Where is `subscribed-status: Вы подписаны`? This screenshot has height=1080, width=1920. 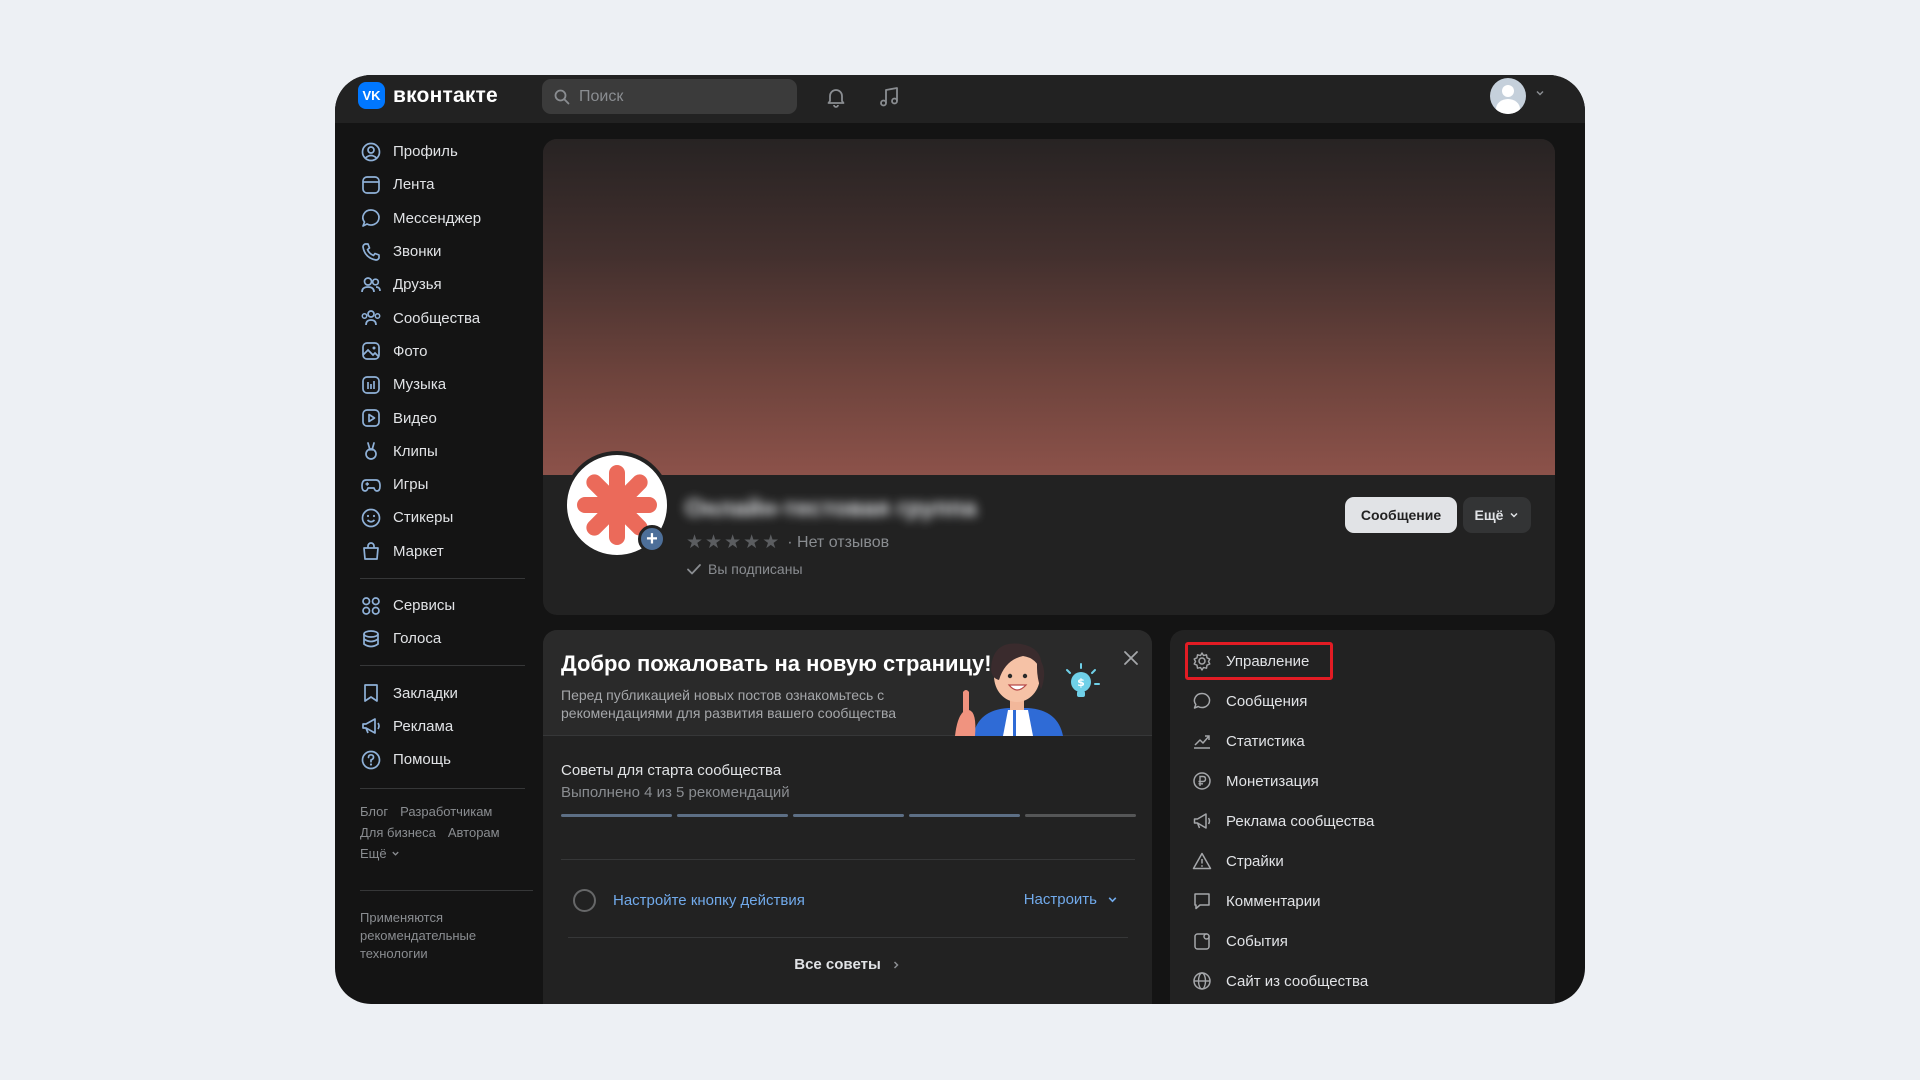
subscribed-status: Вы подписаны is located at coordinates (744, 569).